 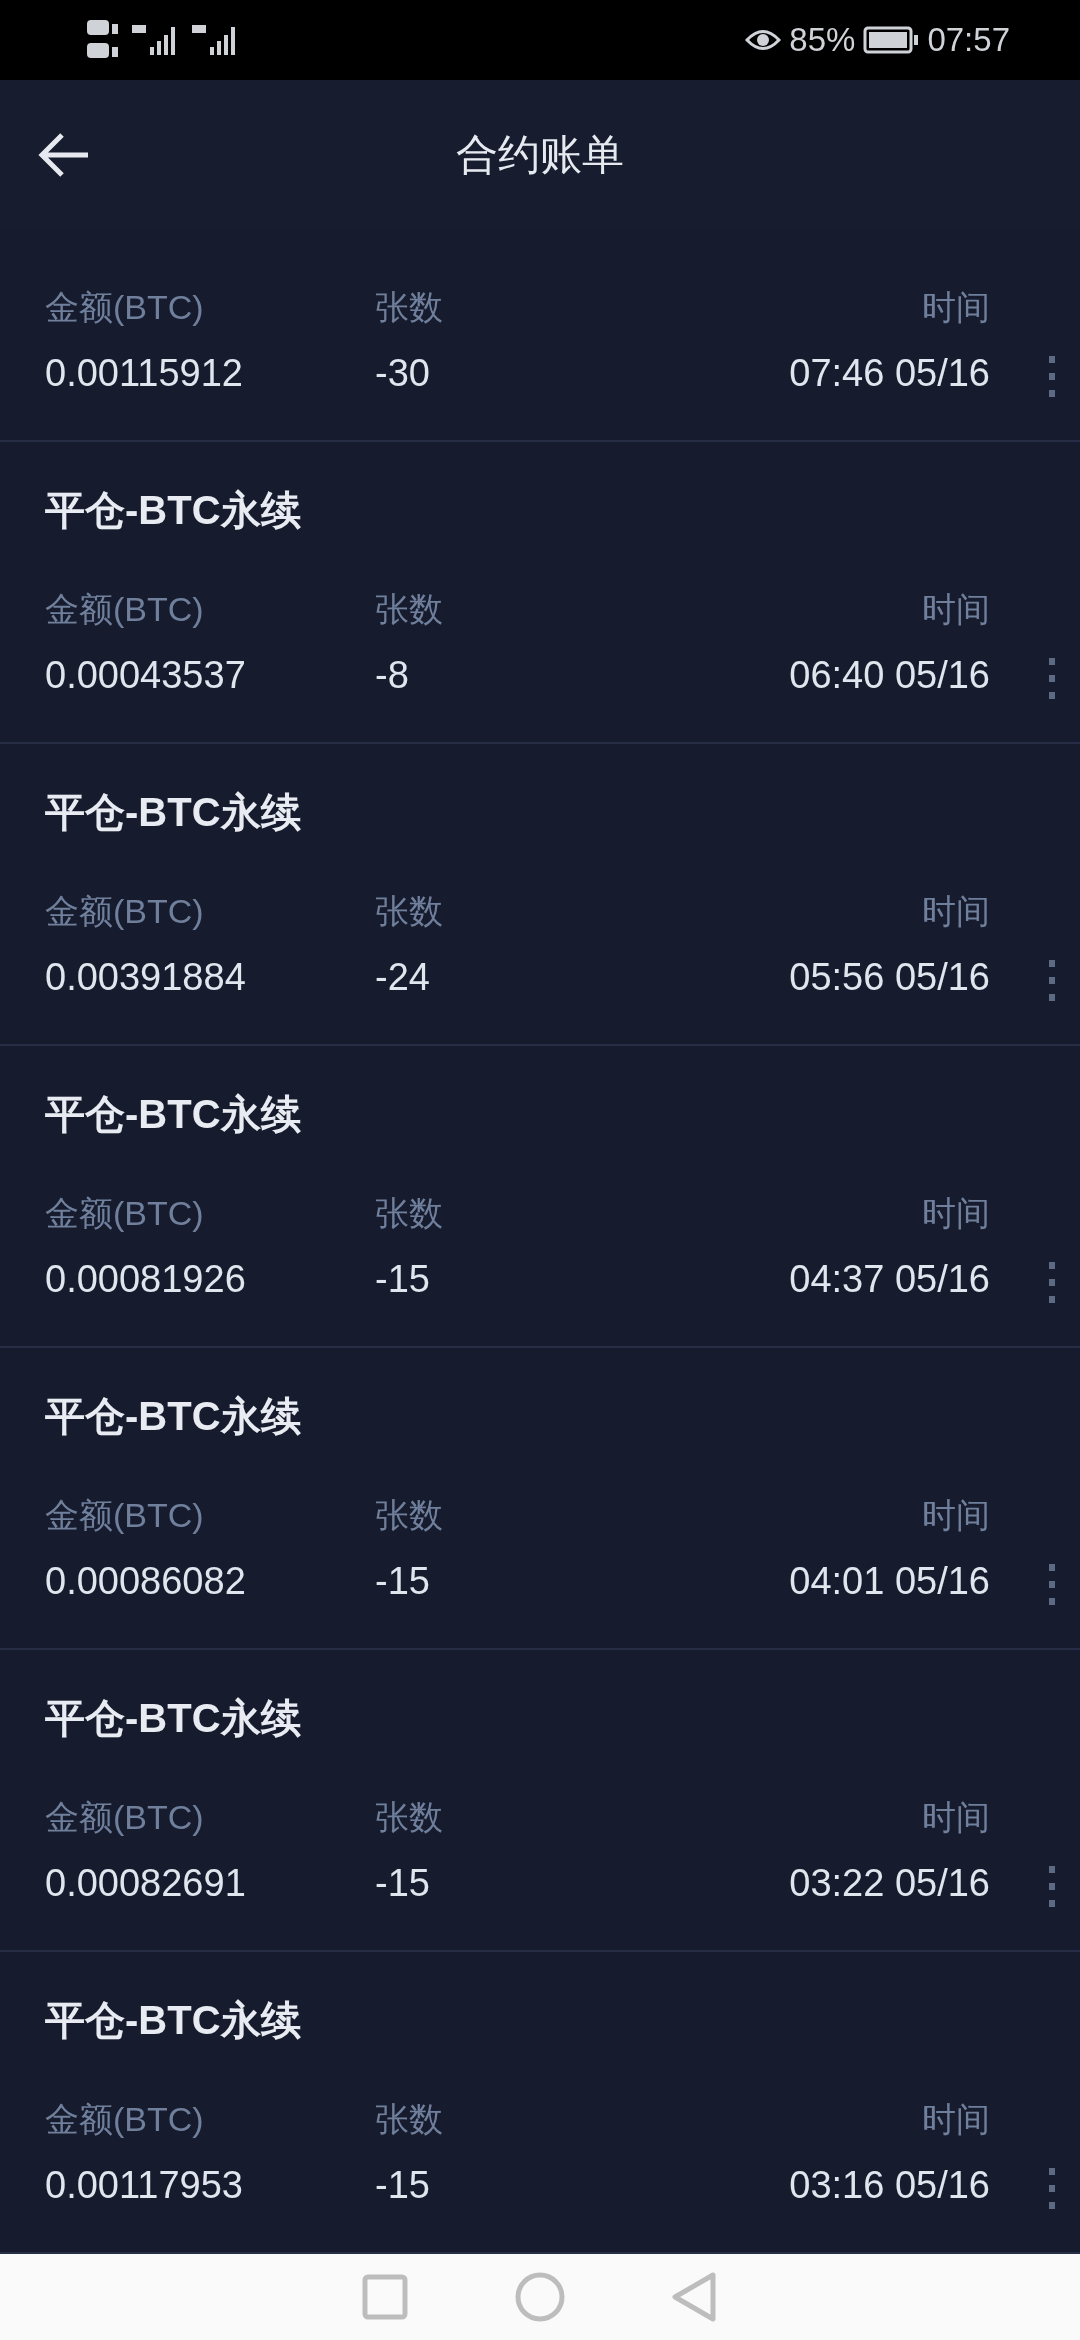 I want to click on amount-value: 0.00081926, so click(x=146, y=1279).